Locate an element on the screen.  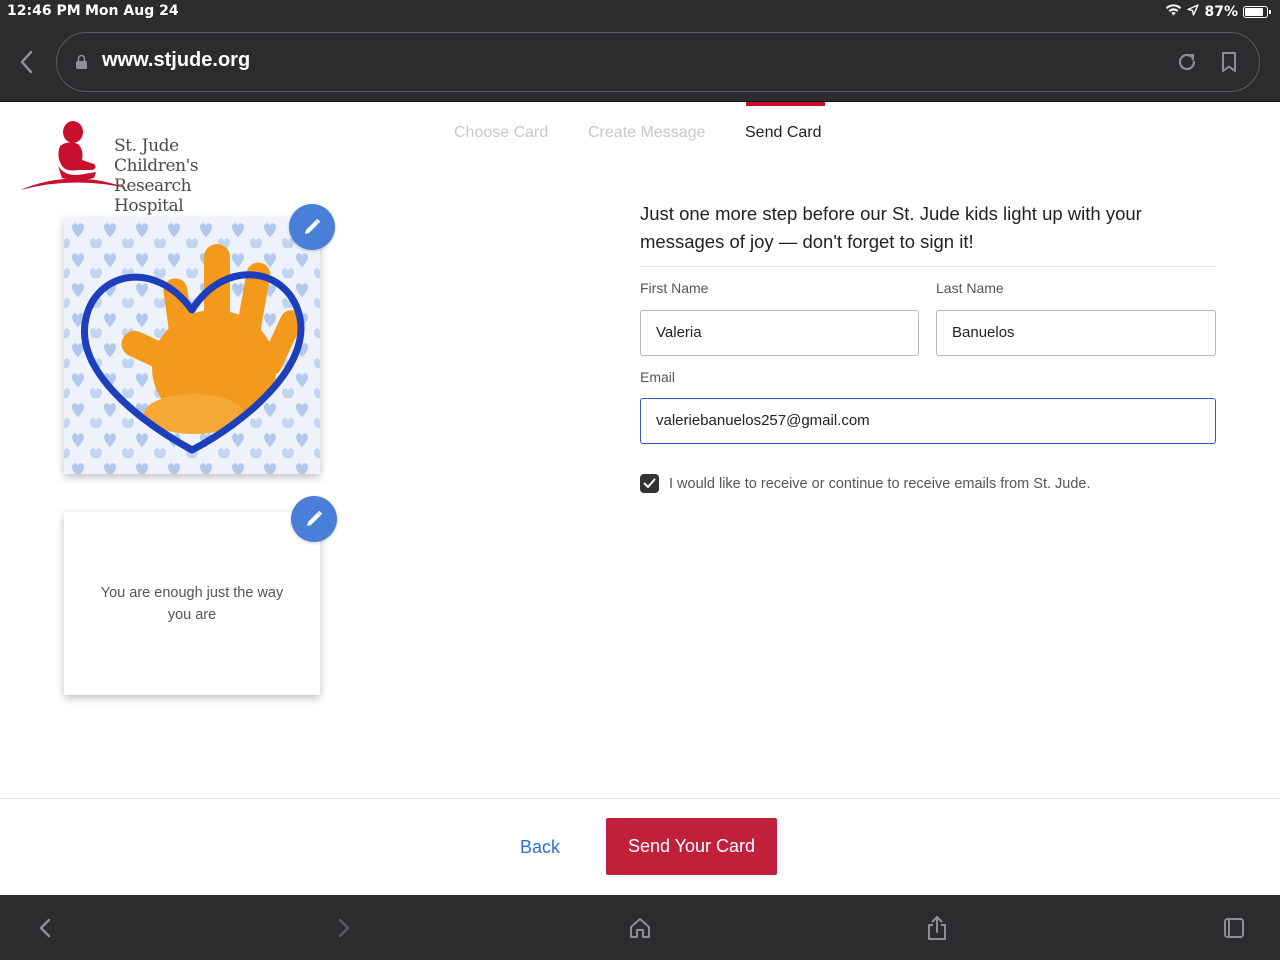
battery-icon is located at coordinates (1257, 11).